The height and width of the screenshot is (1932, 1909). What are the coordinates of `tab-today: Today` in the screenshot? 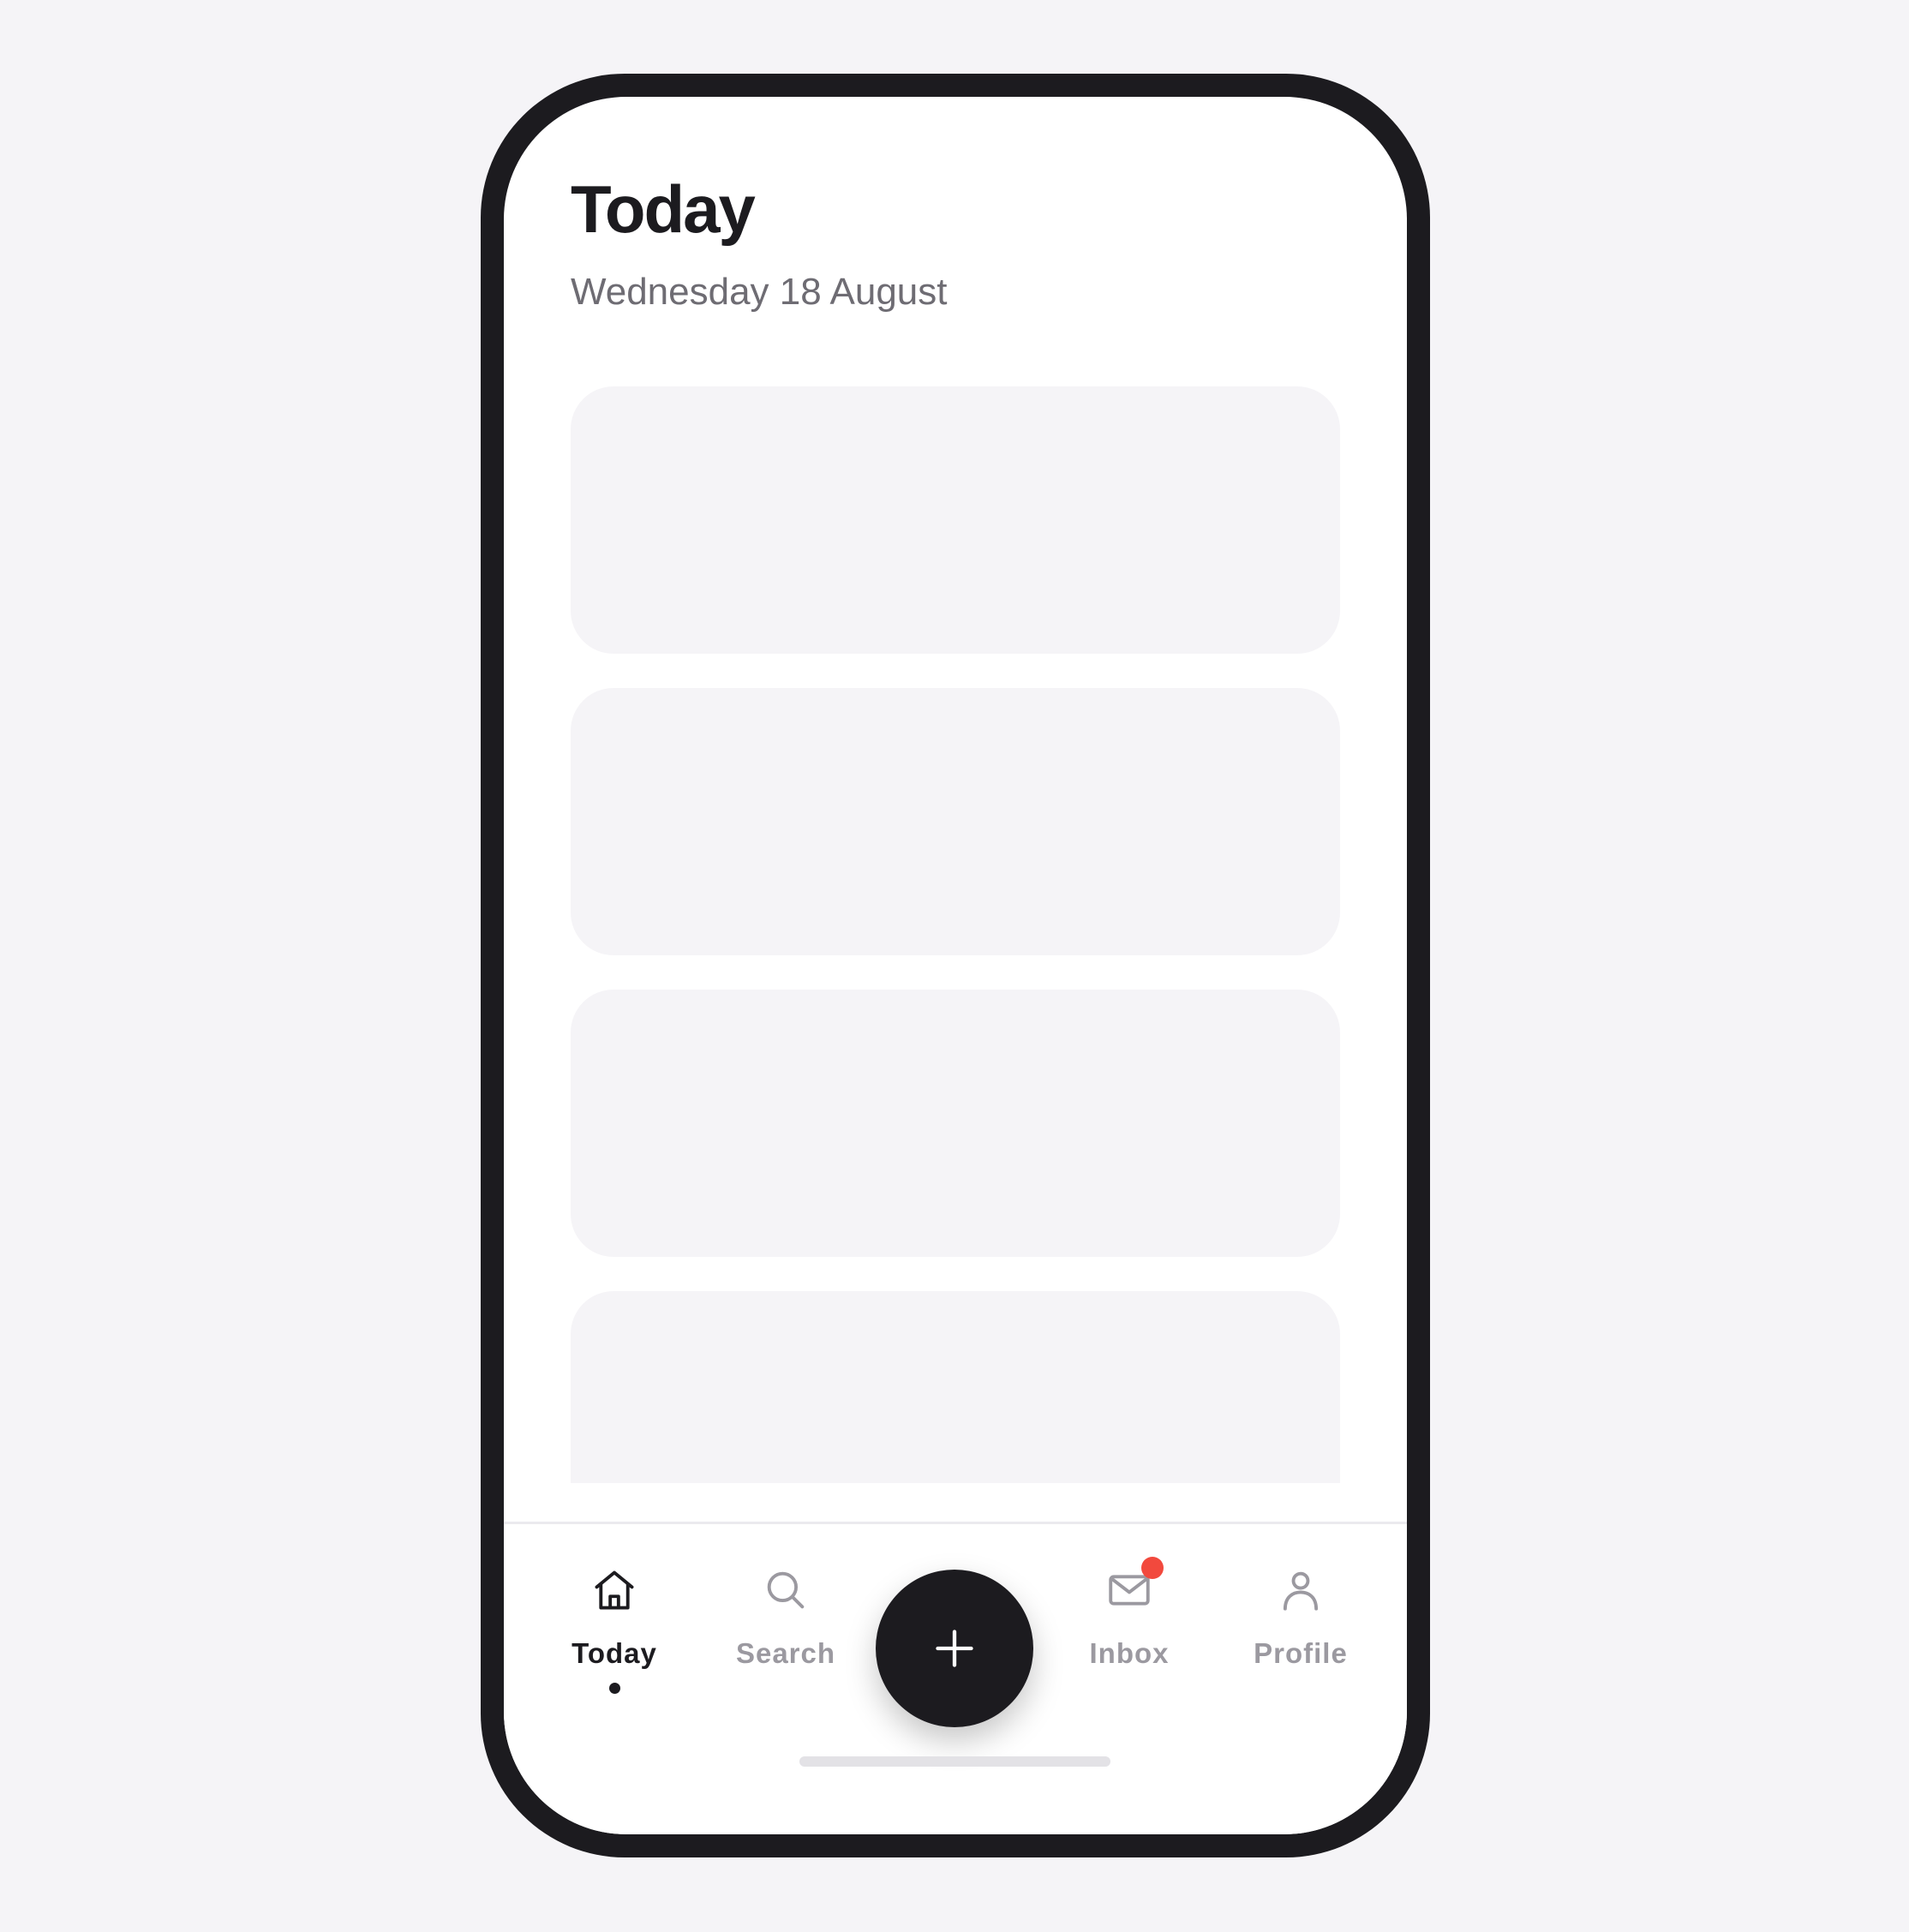 It's located at (614, 1633).